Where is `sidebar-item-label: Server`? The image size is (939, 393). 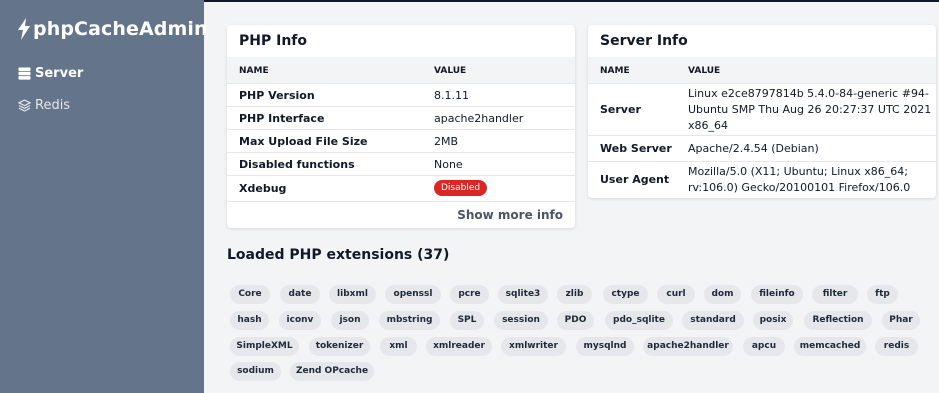
sidebar-item-label: Server is located at coordinates (59, 73).